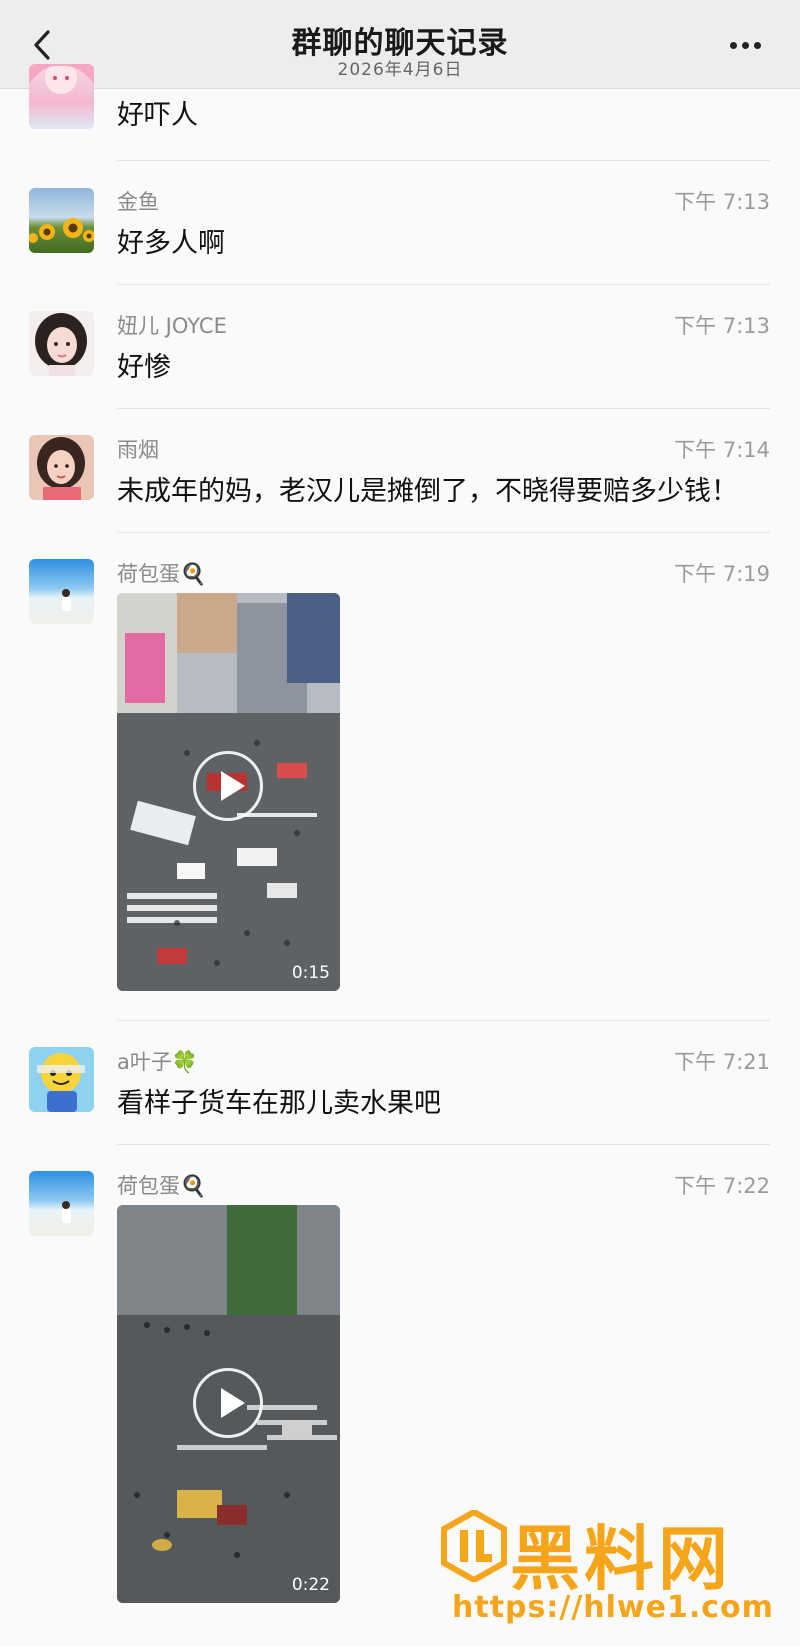  Describe the element at coordinates (722, 450) in the screenshot. I see `message-time: 下午 7:14` at that location.